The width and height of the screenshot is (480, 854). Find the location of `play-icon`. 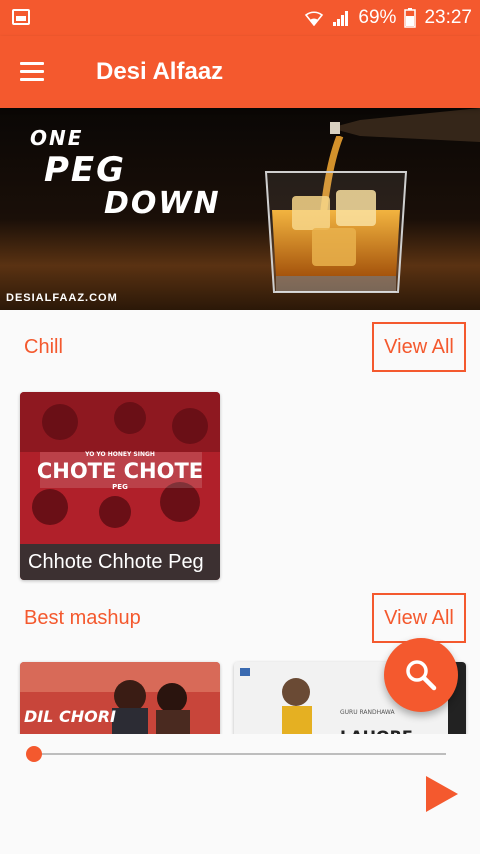

play-icon is located at coordinates (442, 794).